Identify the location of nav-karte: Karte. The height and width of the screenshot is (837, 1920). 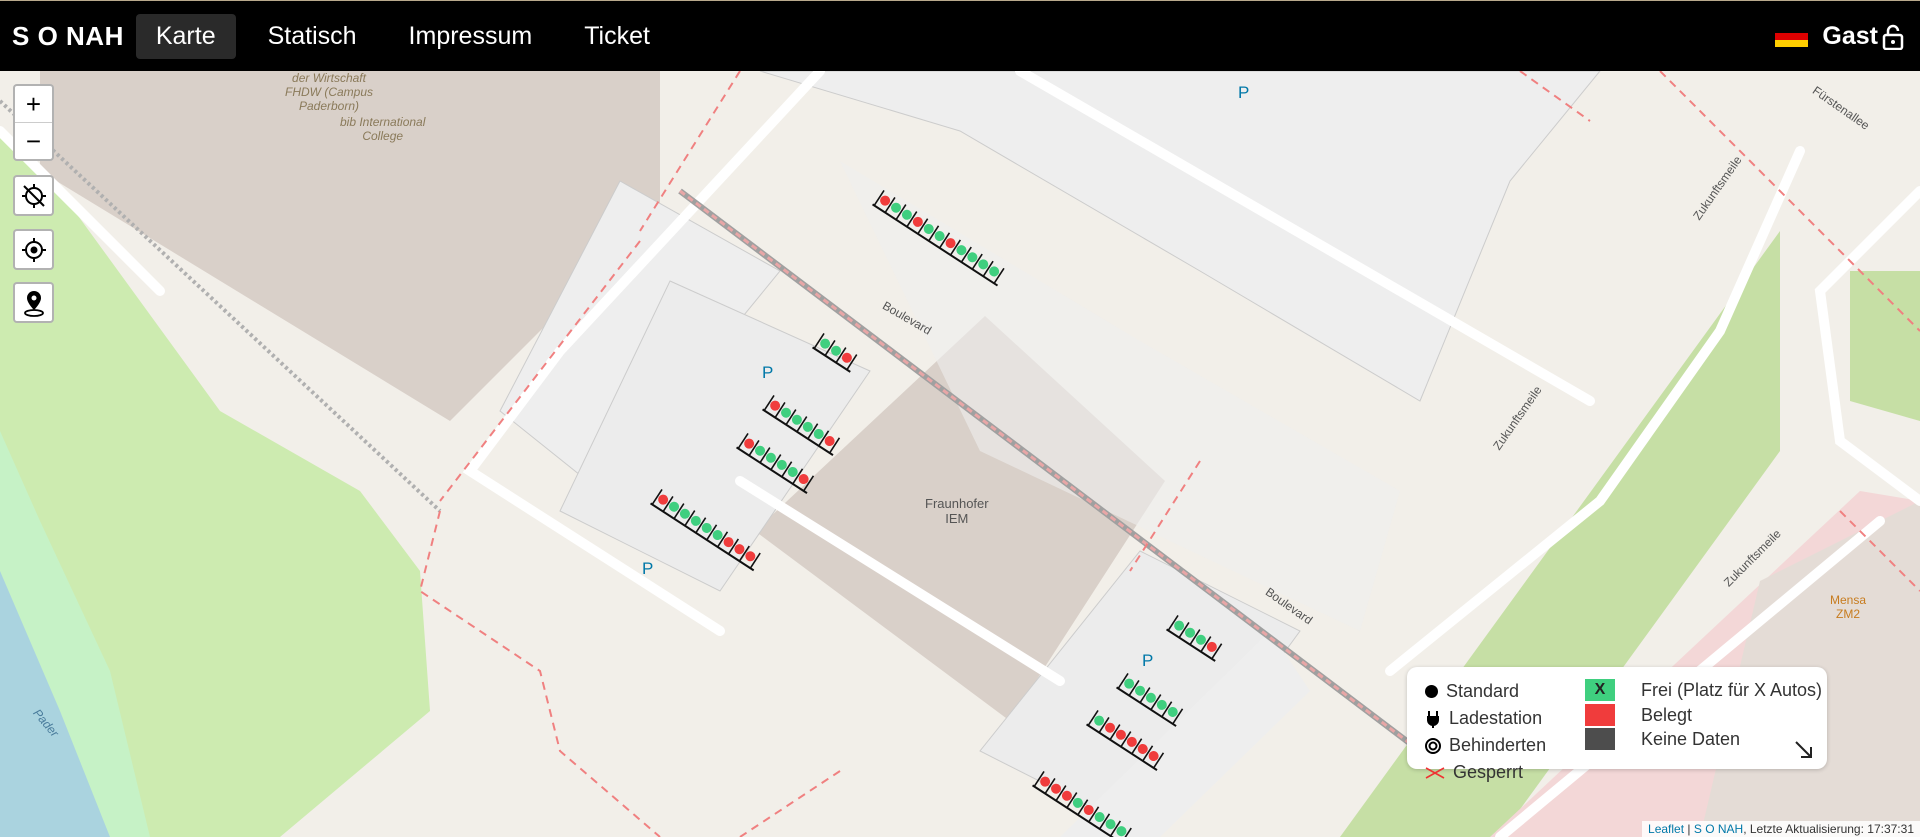
(185, 36).